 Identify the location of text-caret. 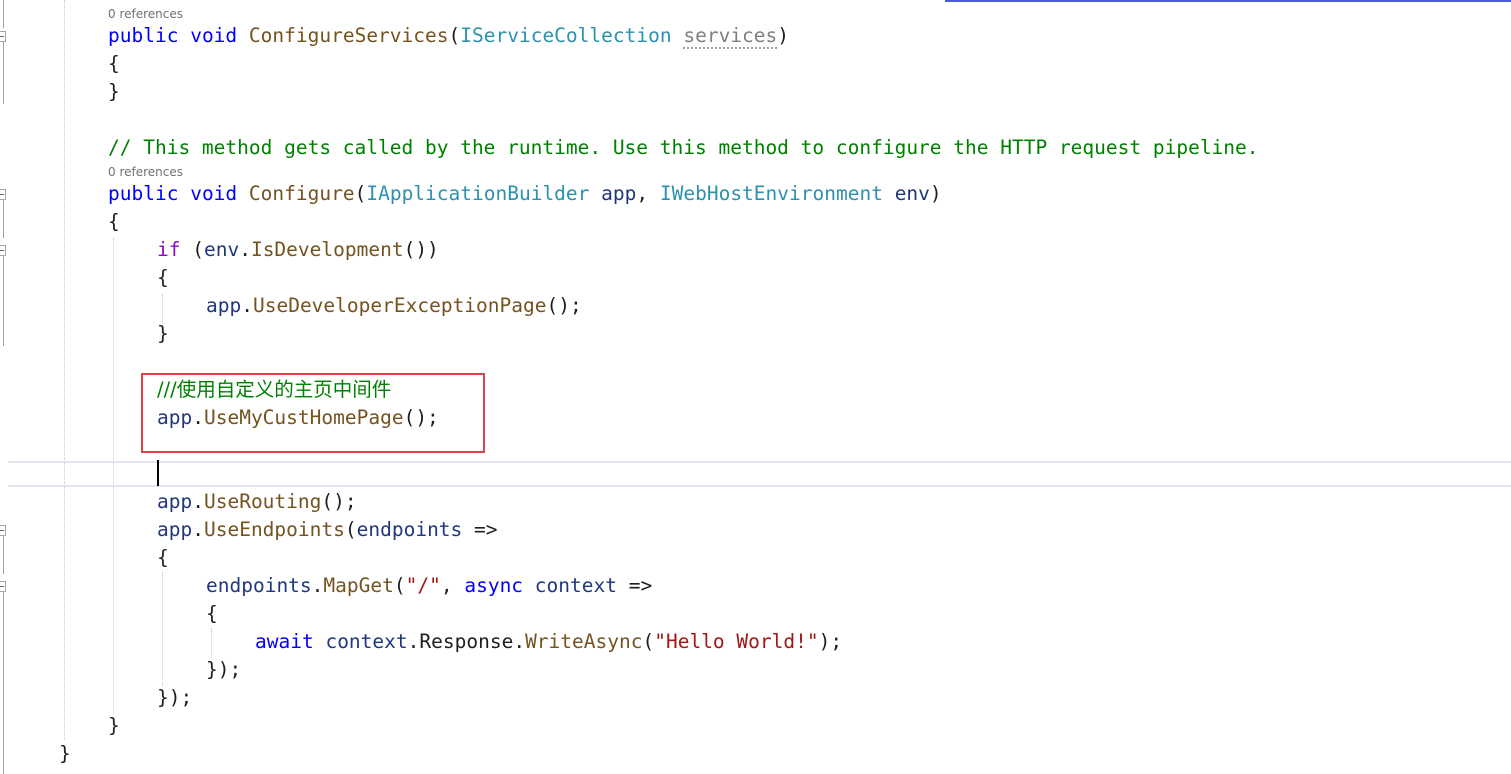
(158, 473).